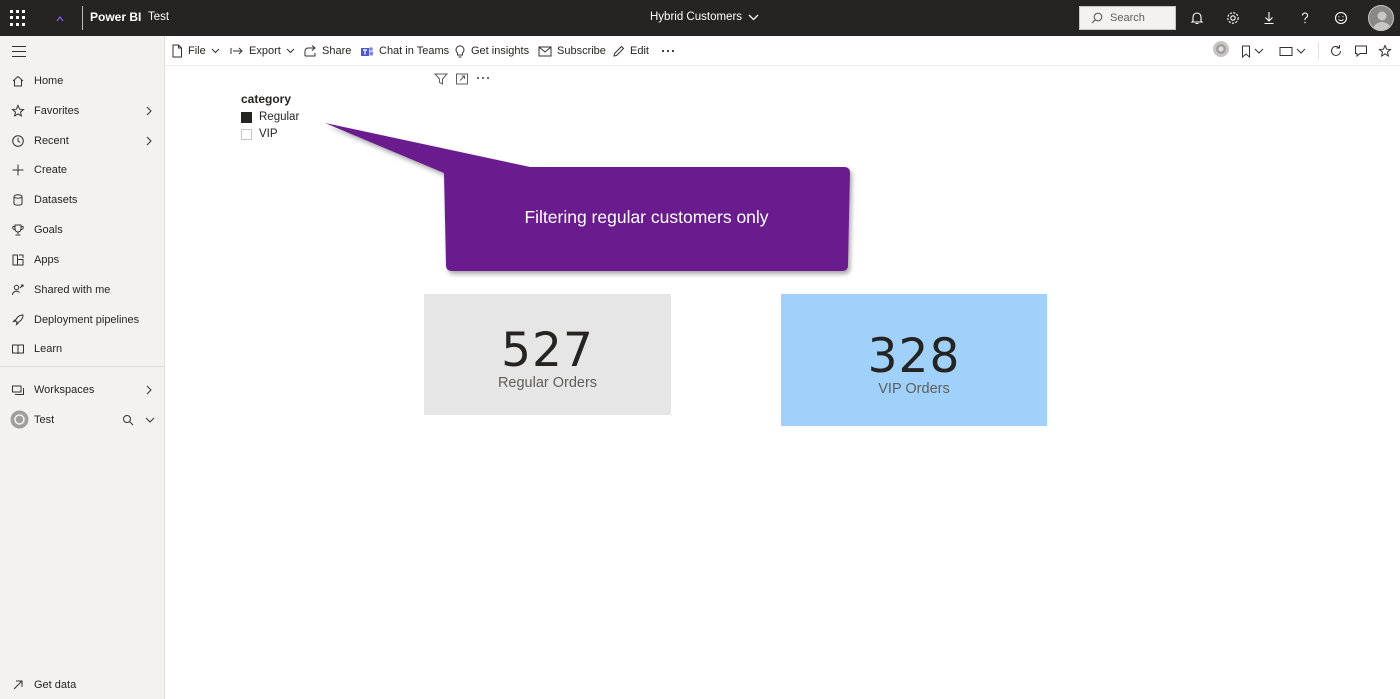  What do you see at coordinates (87, 320) in the screenshot?
I see `nav-label: Deployment pipelines` at bounding box center [87, 320].